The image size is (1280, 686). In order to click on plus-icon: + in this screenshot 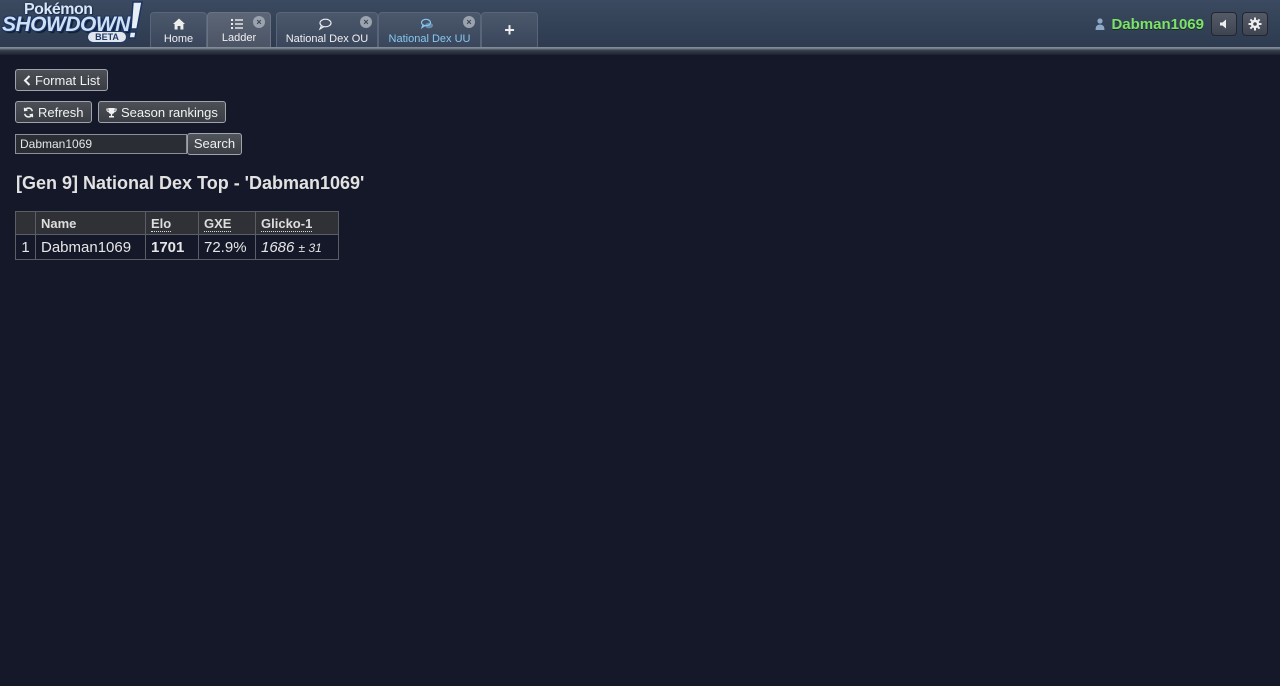, I will do `click(509, 30)`.